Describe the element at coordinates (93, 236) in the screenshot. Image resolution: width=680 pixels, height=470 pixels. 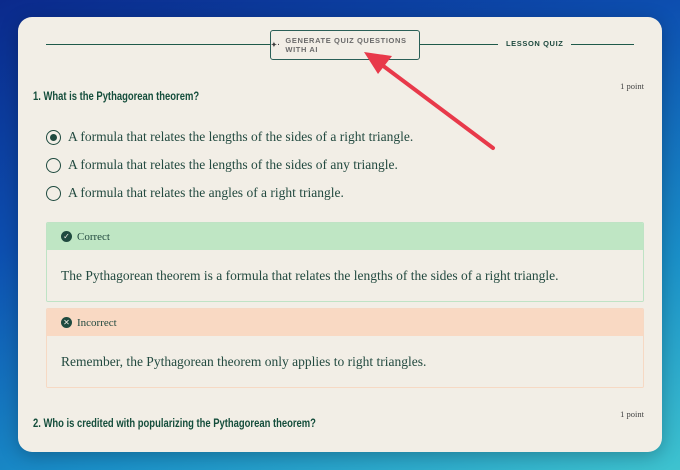
I see `feedback-status: Correct` at that location.